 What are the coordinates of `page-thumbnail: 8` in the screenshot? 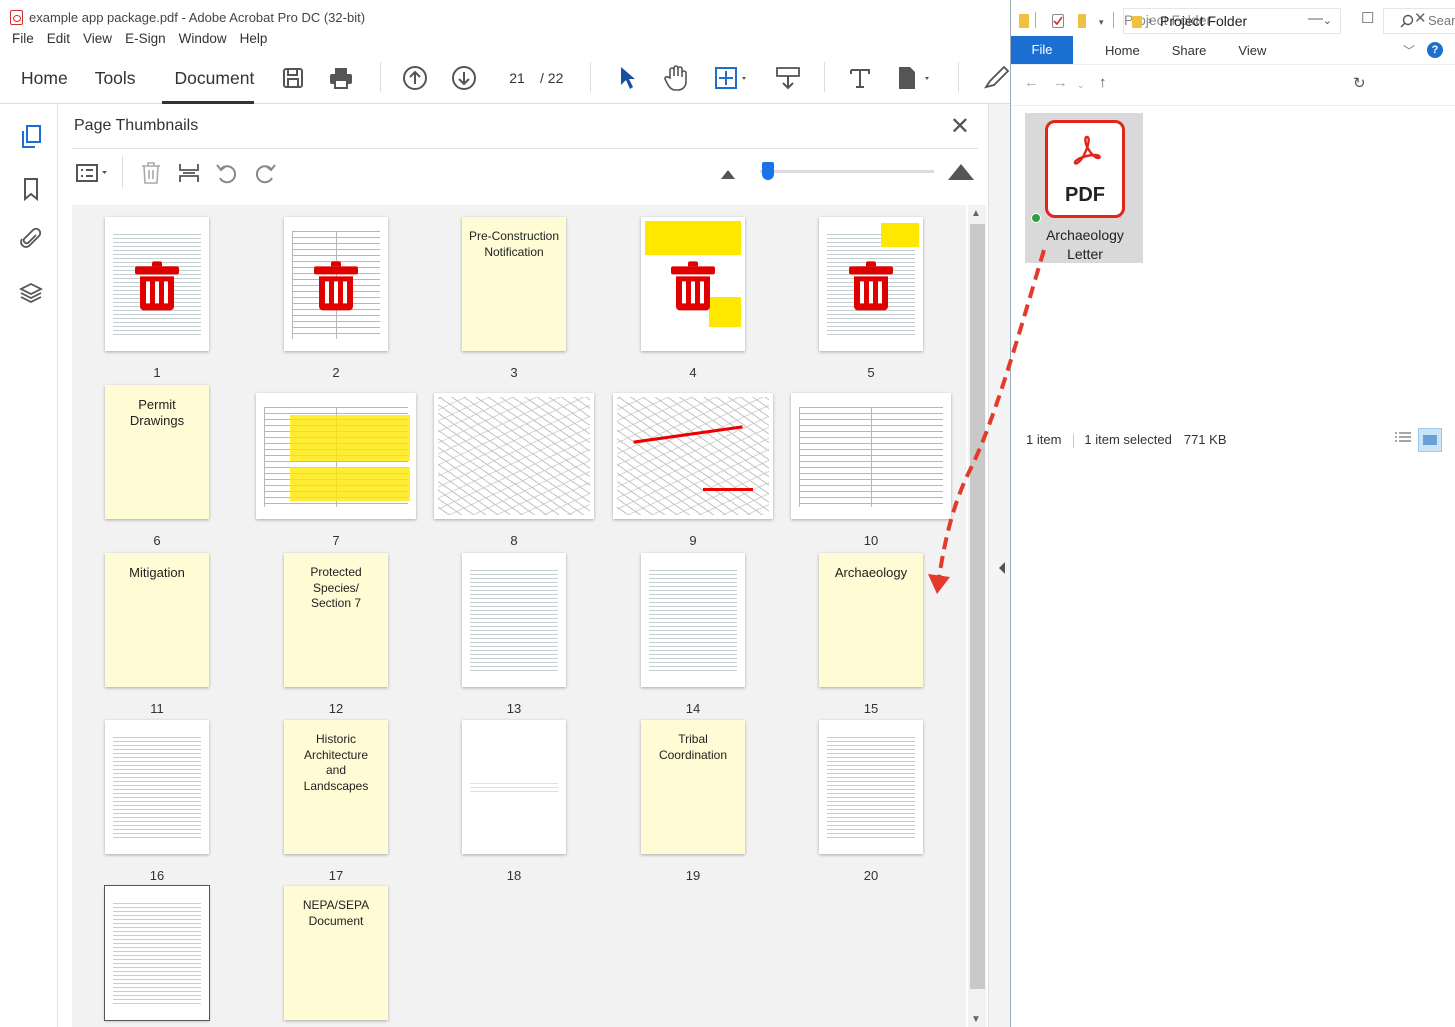 It's located at (514, 470).